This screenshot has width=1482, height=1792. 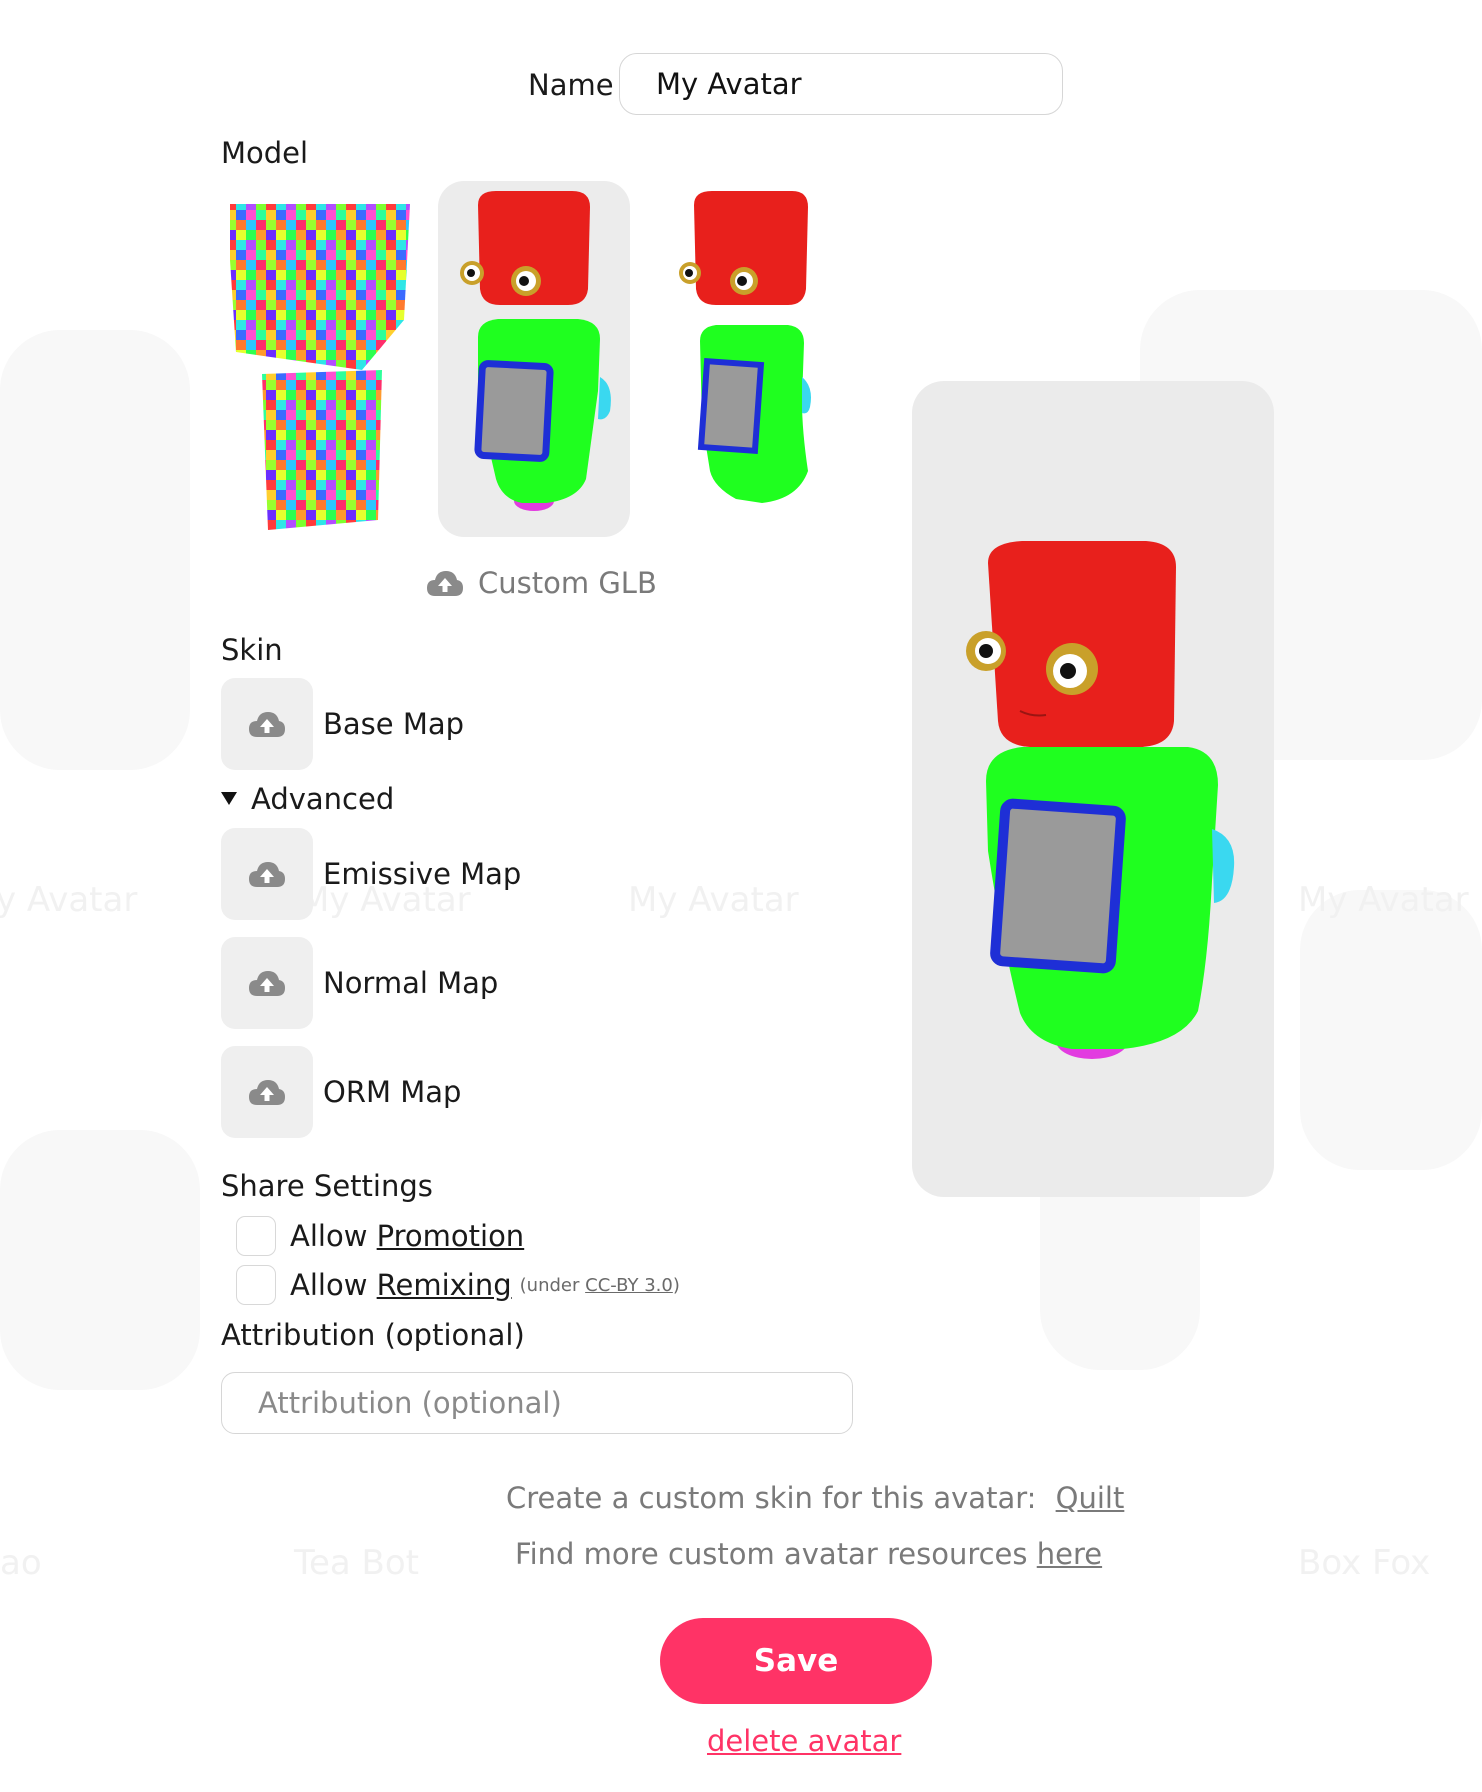 I want to click on base-map-upload: Base Map, so click(x=342, y=724).